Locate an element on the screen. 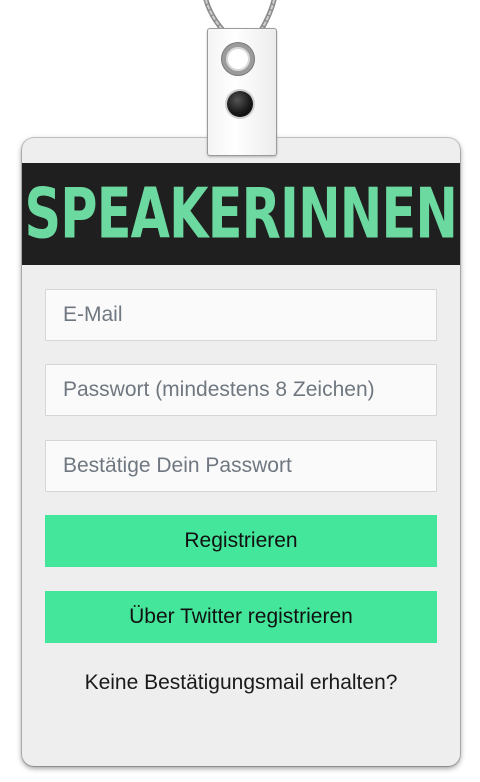 Image resolution: width=480 pixels, height=782 pixels. register-button: Registrieren is located at coordinates (241, 541).